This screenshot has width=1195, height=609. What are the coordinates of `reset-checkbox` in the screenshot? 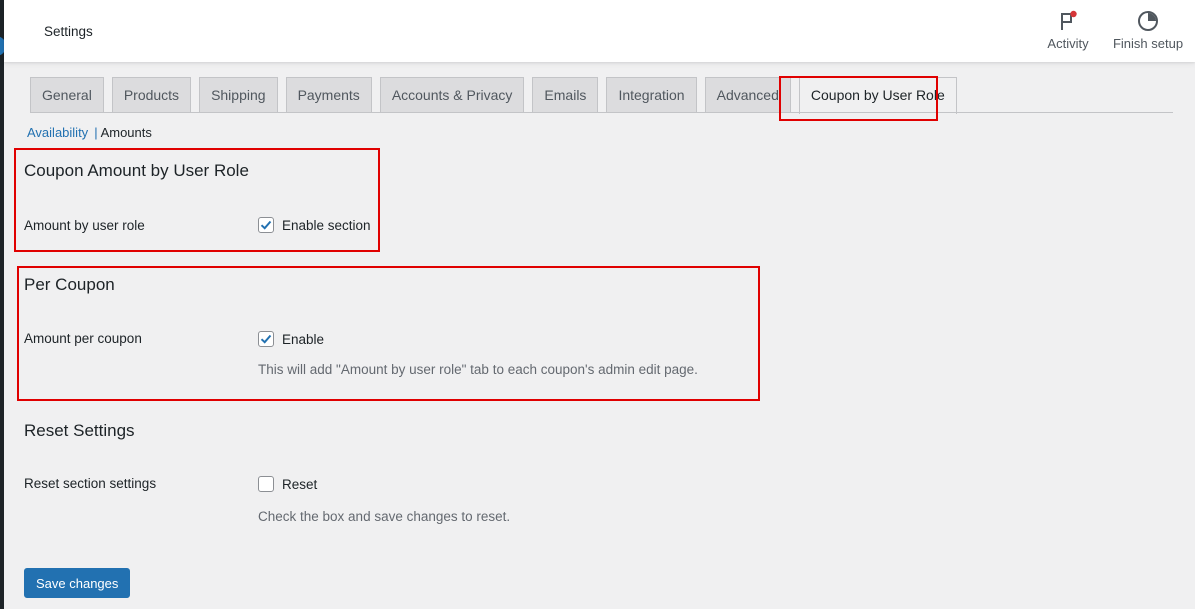 It's located at (266, 484).